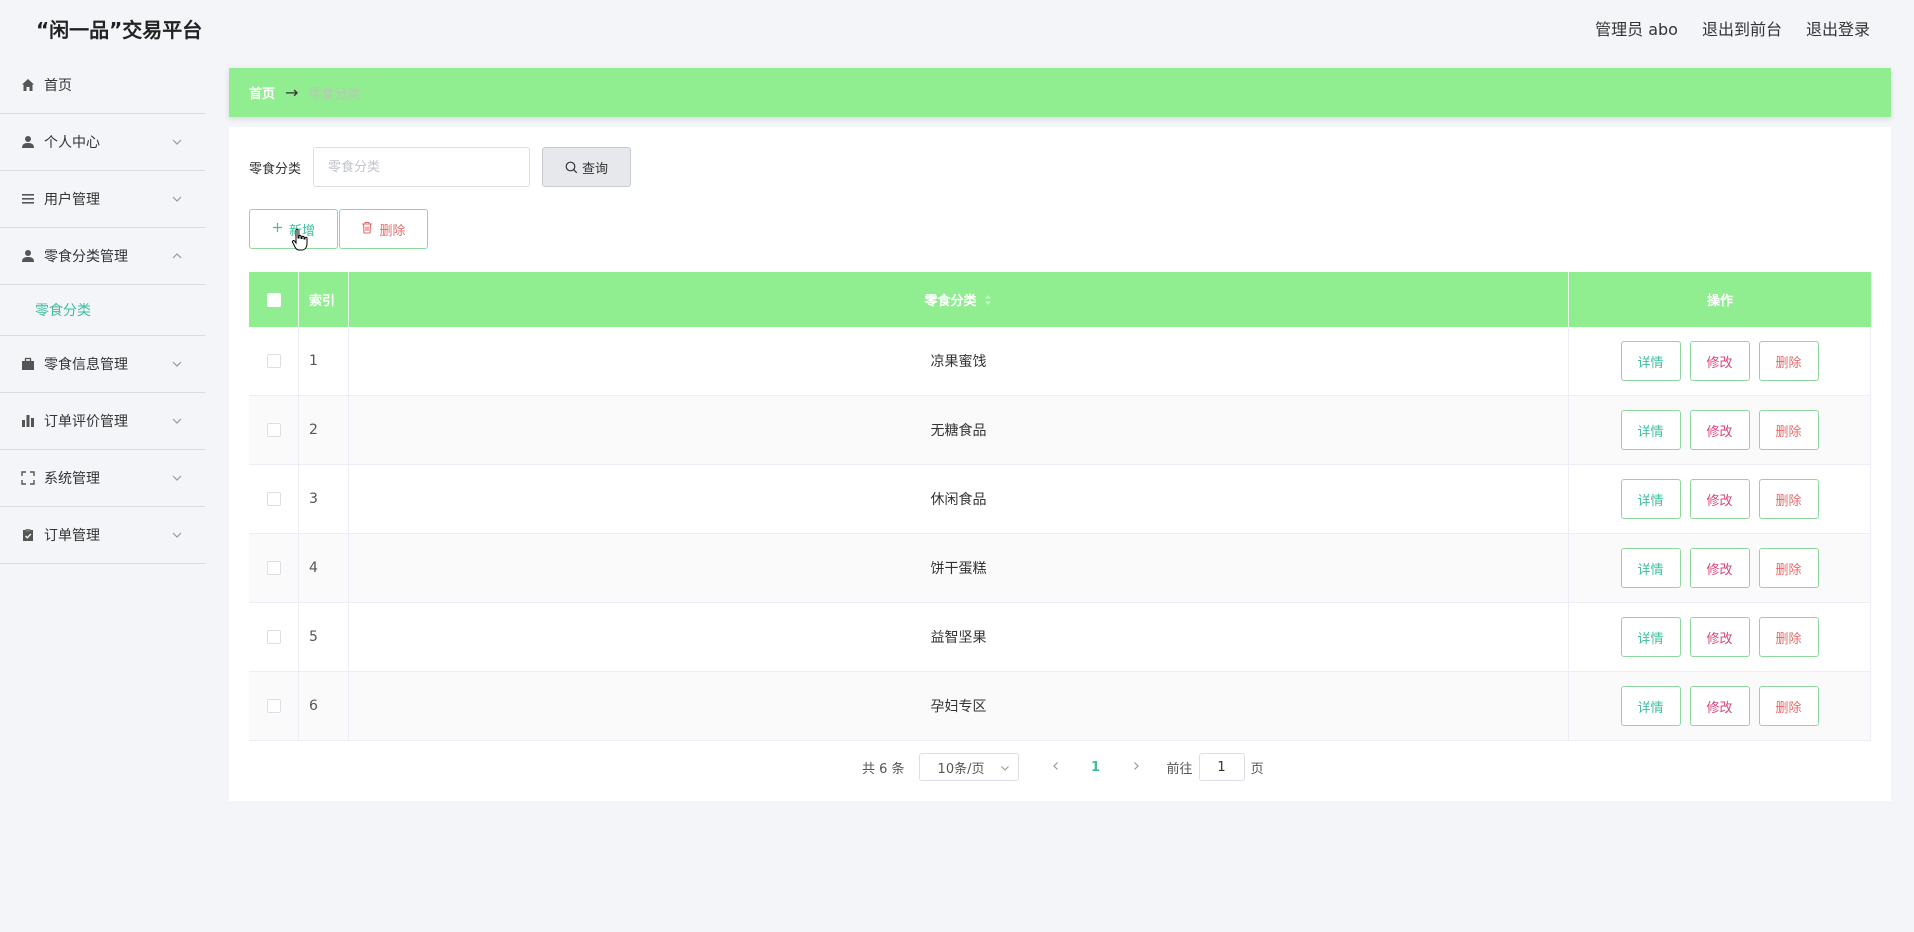  I want to click on goto-page-input, so click(1221, 767).